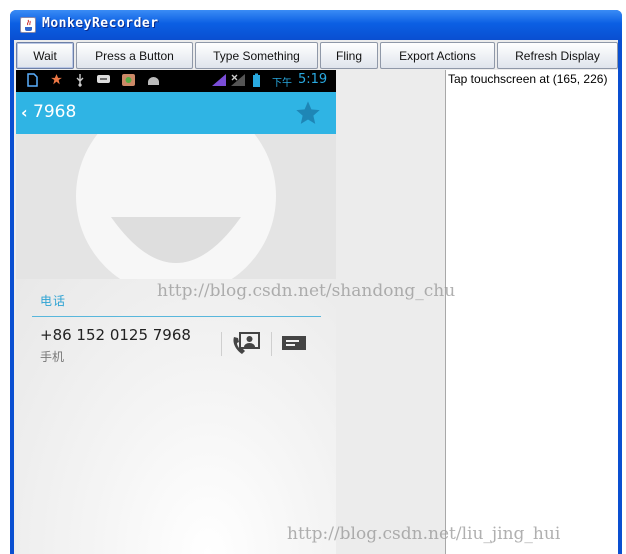 Image resolution: width=626 pixels, height=554 pixels. Describe the element at coordinates (53, 301) in the screenshot. I see `phone-section-header: 电话` at that location.